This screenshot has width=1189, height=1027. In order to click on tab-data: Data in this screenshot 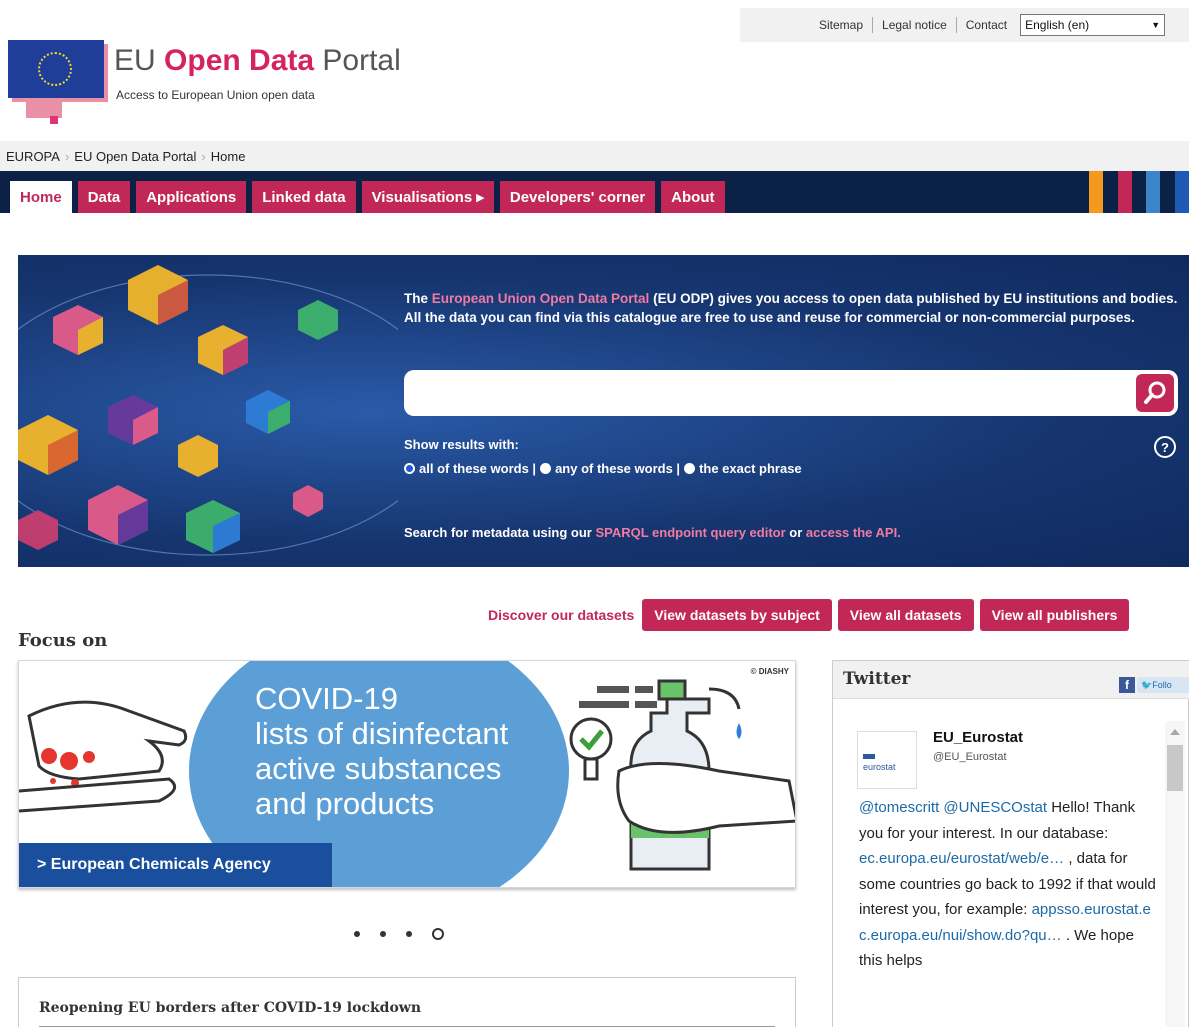, I will do `click(104, 197)`.